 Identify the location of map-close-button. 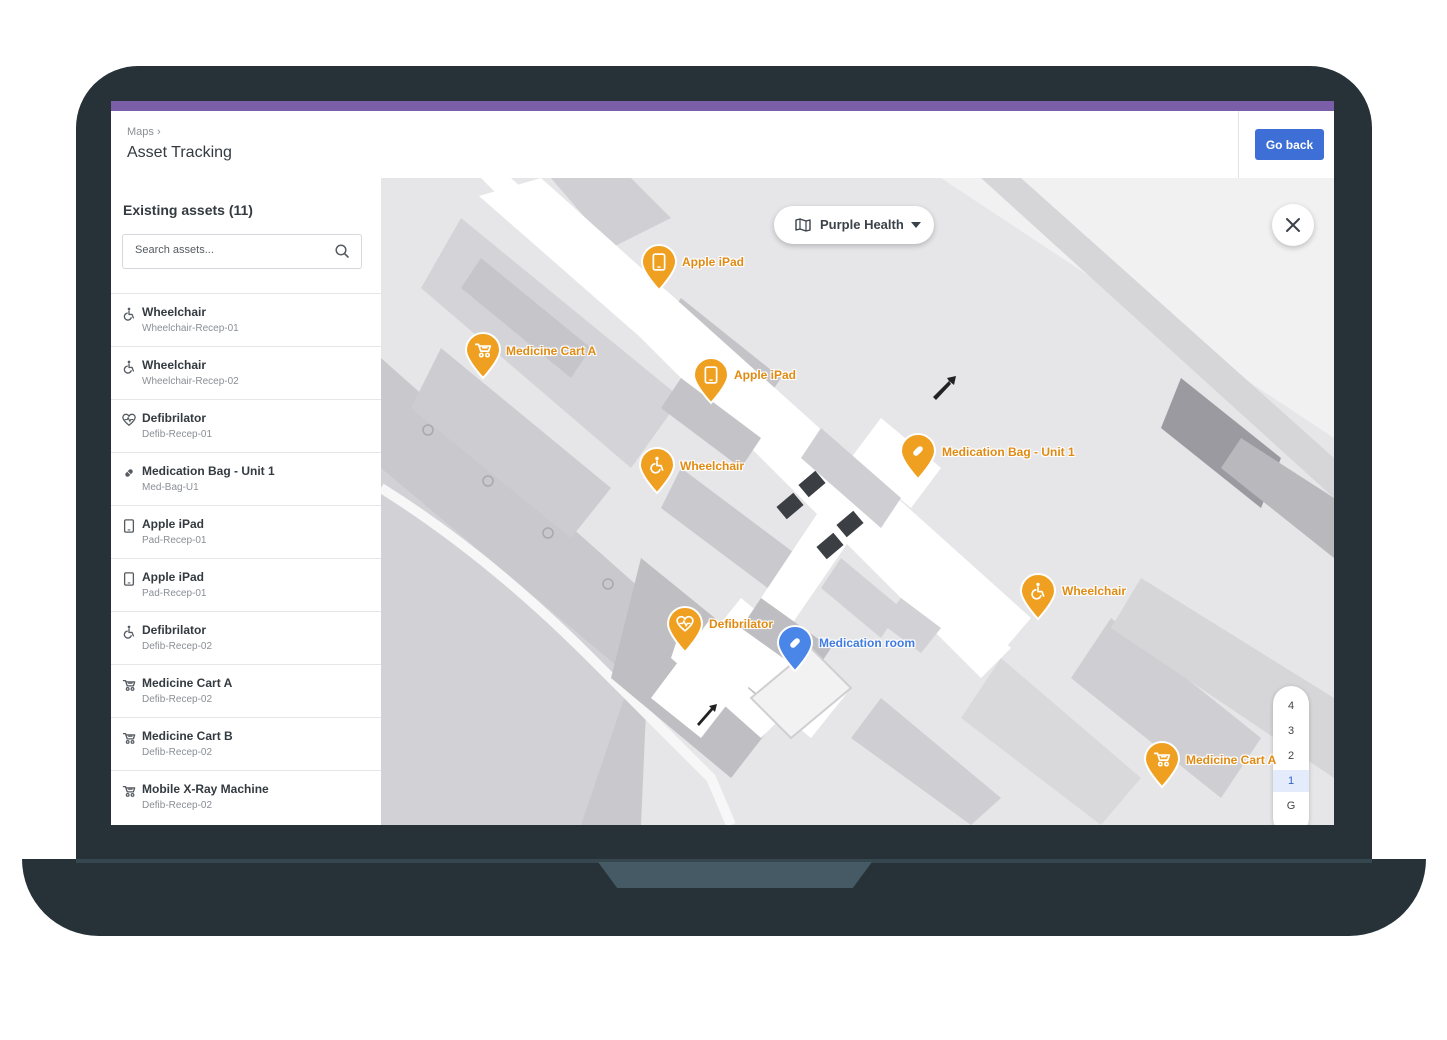
(1293, 225).